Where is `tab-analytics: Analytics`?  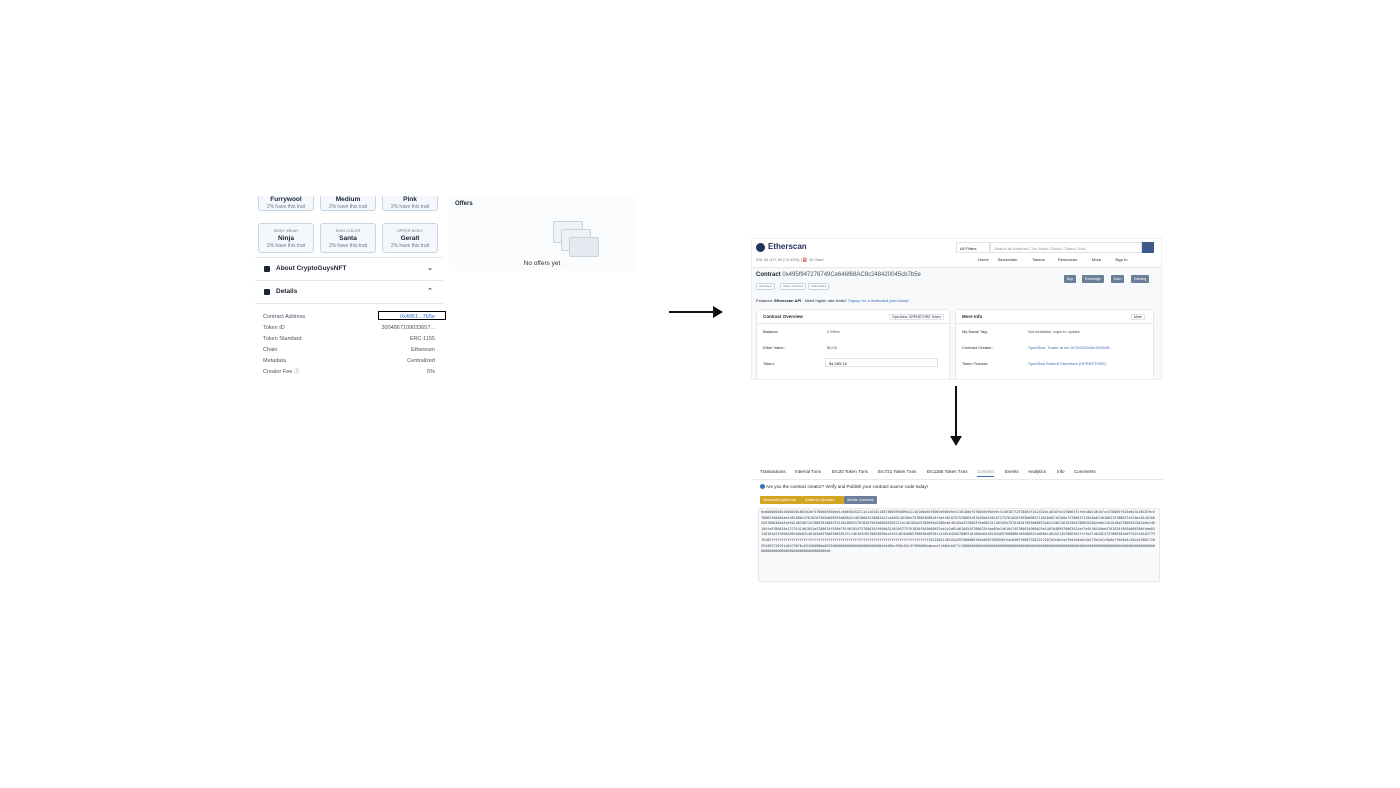
tab-analytics: Analytics is located at coordinates (1037, 471).